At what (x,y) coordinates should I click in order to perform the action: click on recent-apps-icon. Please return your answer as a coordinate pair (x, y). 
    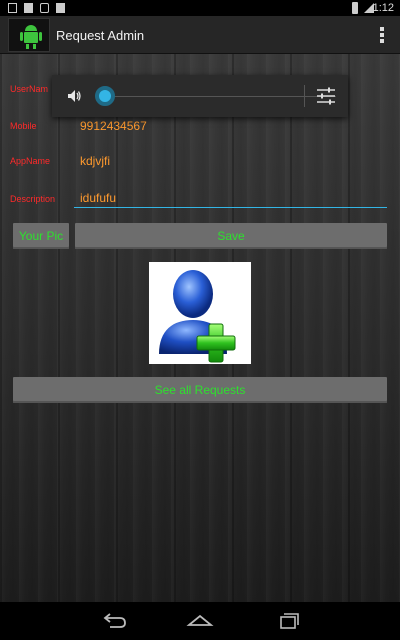
    Looking at the image, I should click on (287, 621).